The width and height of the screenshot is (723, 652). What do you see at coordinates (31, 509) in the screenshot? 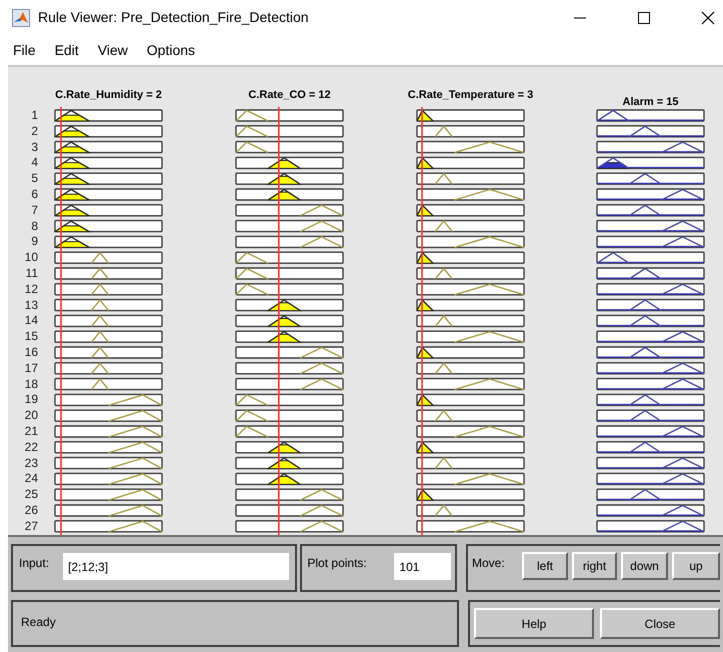
I see `rule-number: 26` at bounding box center [31, 509].